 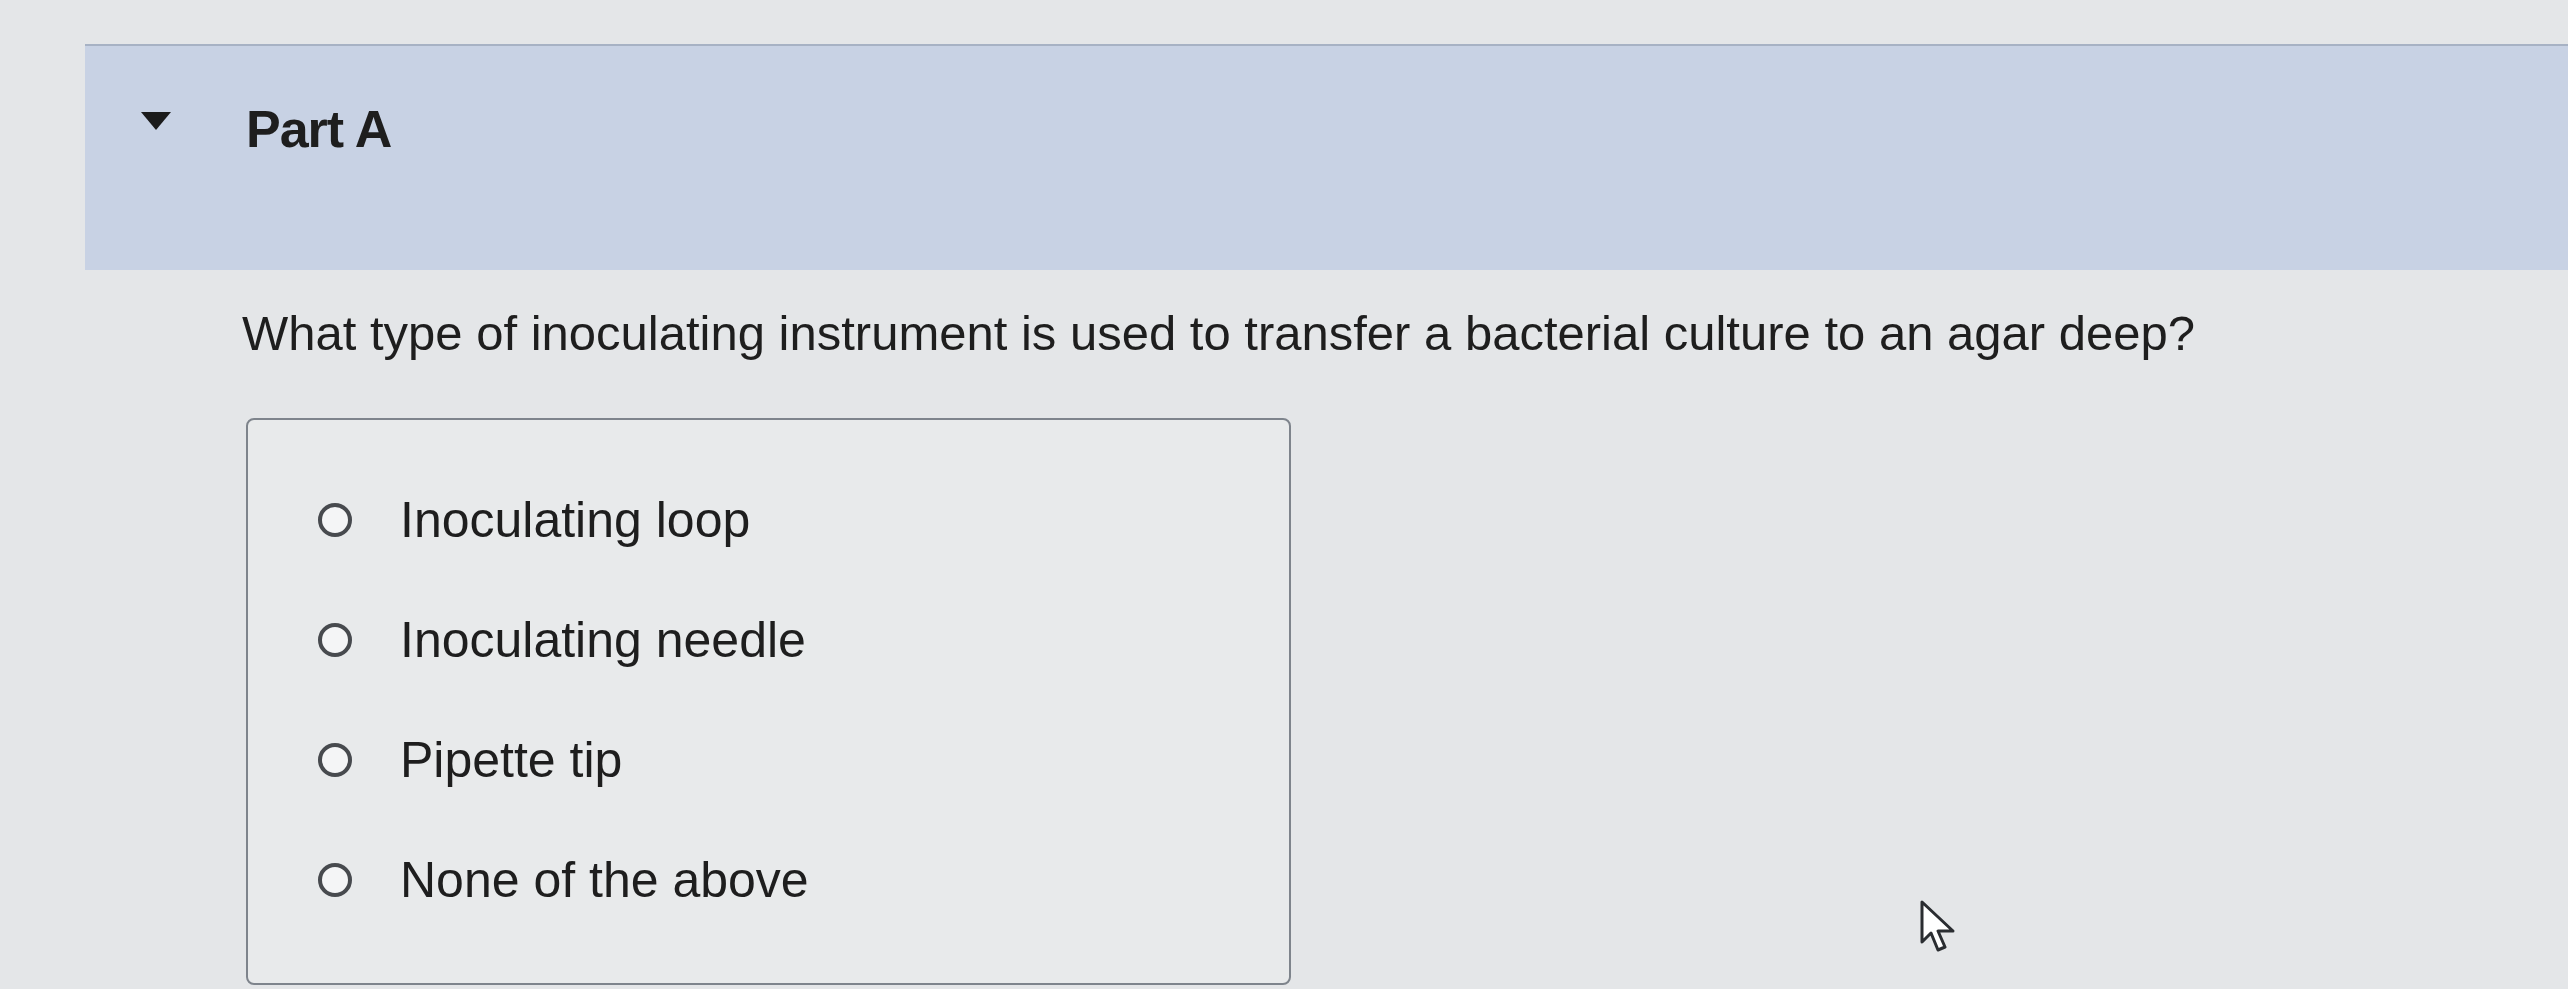 What do you see at coordinates (604, 880) in the screenshot?
I see `option-label: None of the above` at bounding box center [604, 880].